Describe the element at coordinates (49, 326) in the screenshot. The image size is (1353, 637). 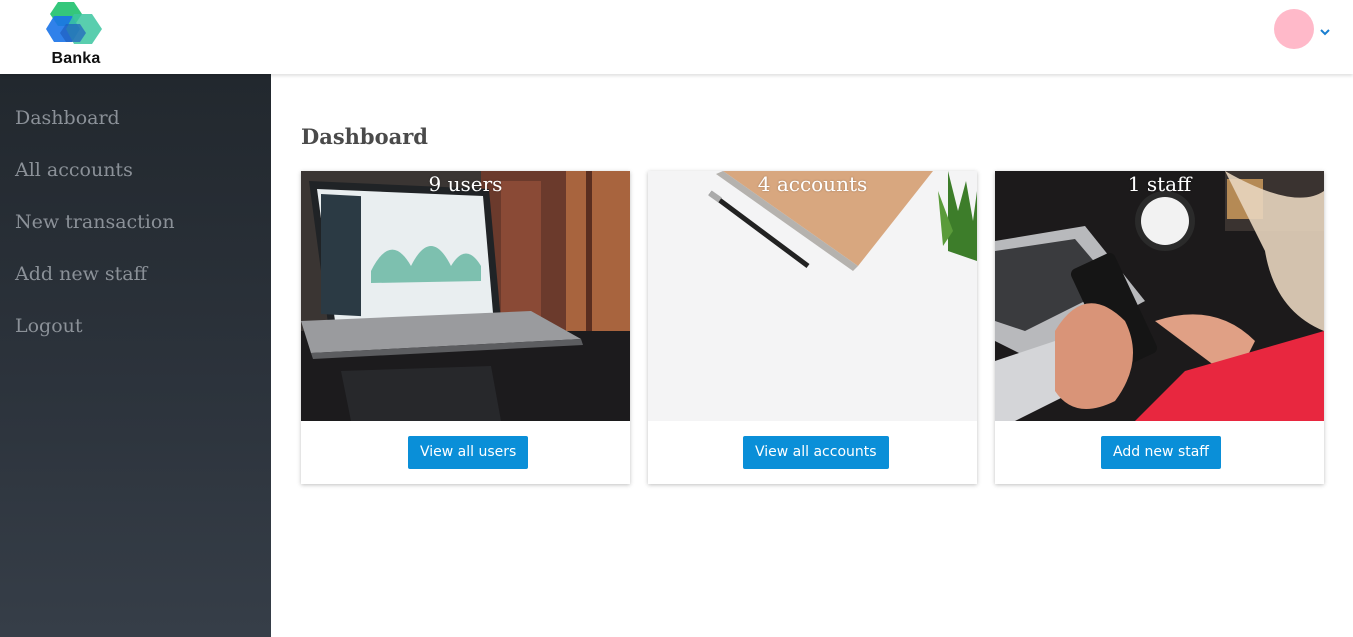
I see `sidebar-item-logout: Logout` at that location.